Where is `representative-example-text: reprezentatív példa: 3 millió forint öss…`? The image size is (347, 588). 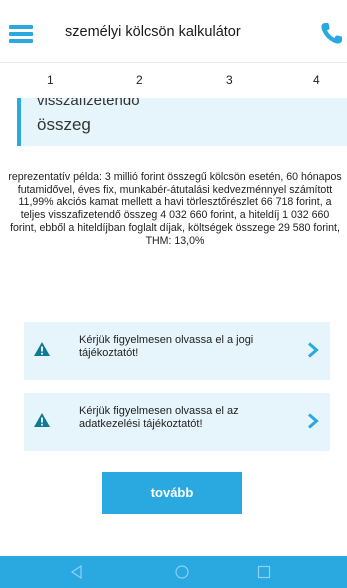
representative-example-text: reprezentatív példa: 3 millió forint öss… is located at coordinates (175, 209).